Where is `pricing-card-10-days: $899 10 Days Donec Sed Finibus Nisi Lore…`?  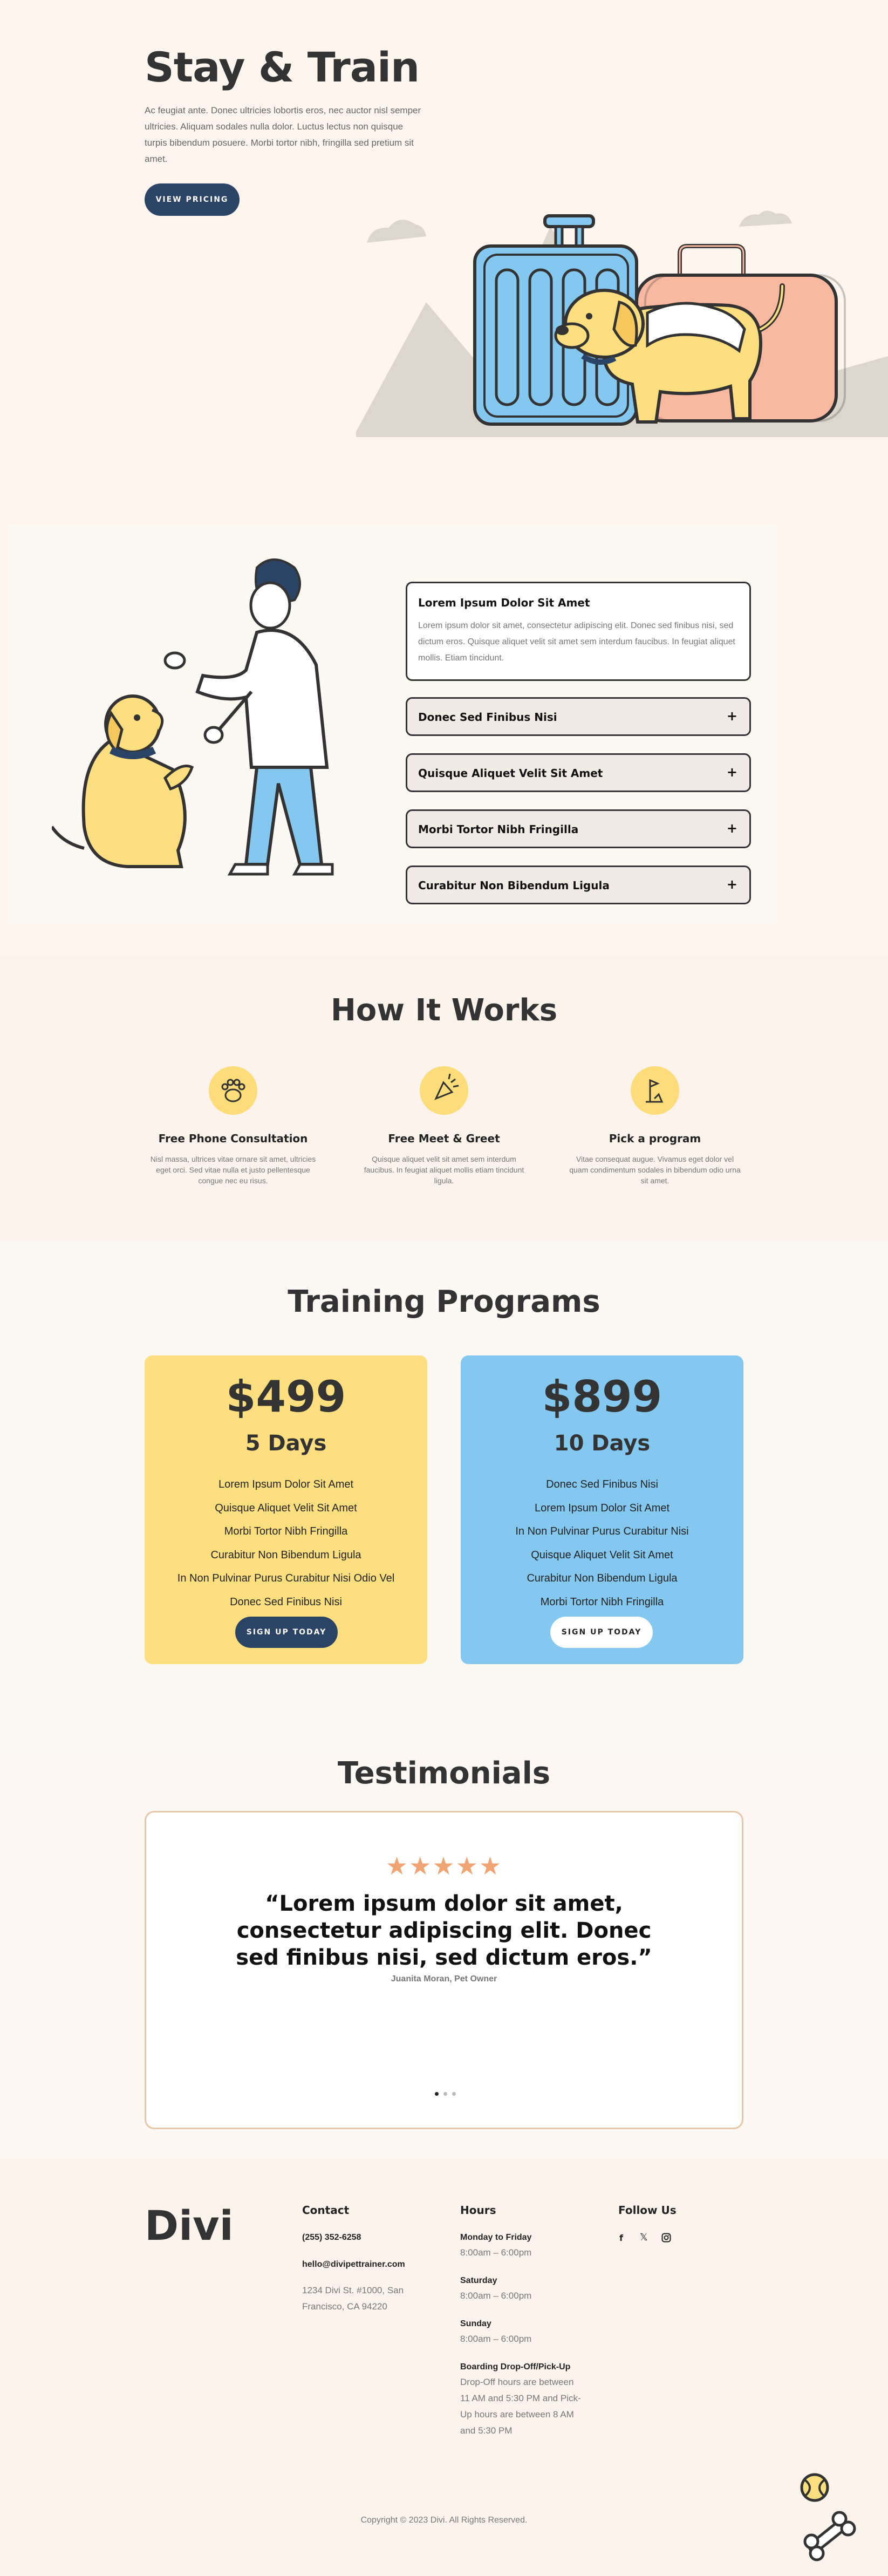 pricing-card-10-days: $899 10 Days Donec Sed Finibus Nisi Lore… is located at coordinates (602, 1509).